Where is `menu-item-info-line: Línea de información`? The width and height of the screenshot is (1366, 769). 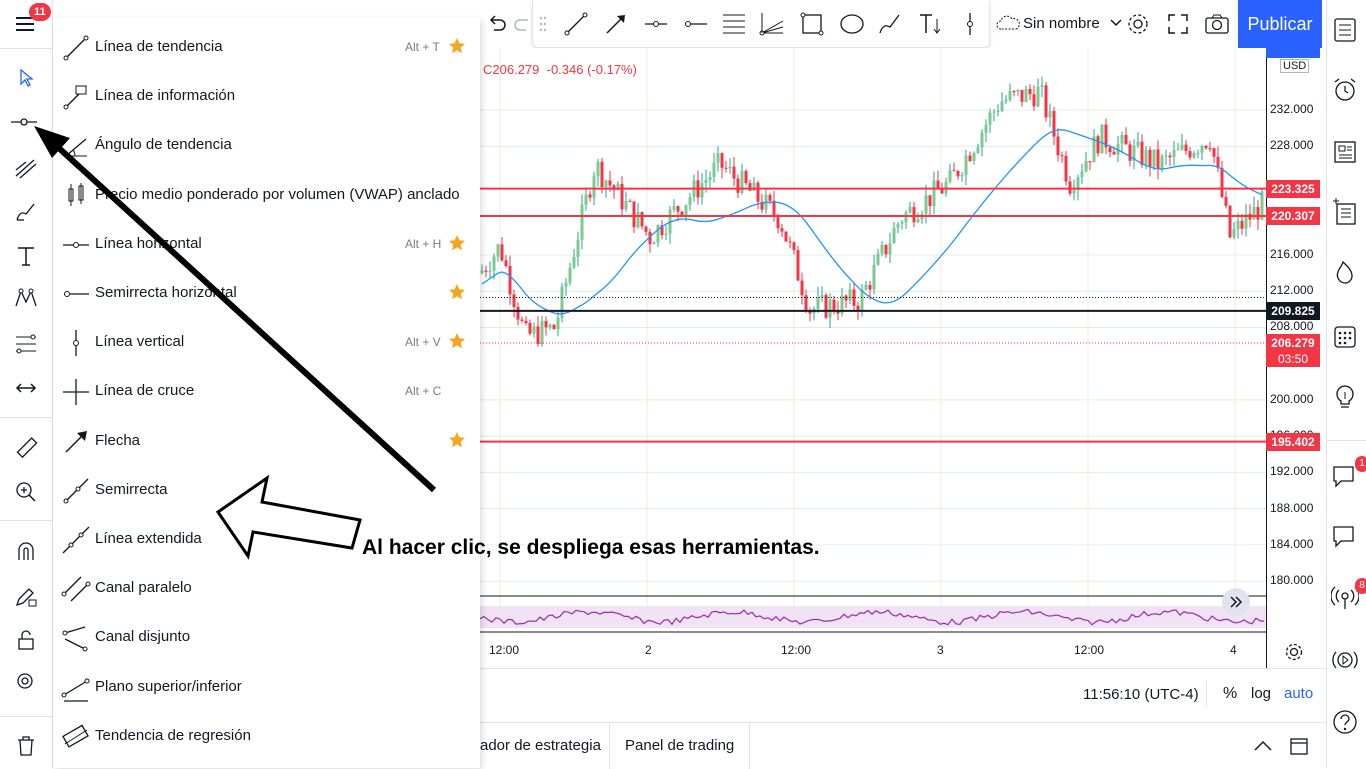 menu-item-info-line: Línea de información is located at coordinates (266, 96).